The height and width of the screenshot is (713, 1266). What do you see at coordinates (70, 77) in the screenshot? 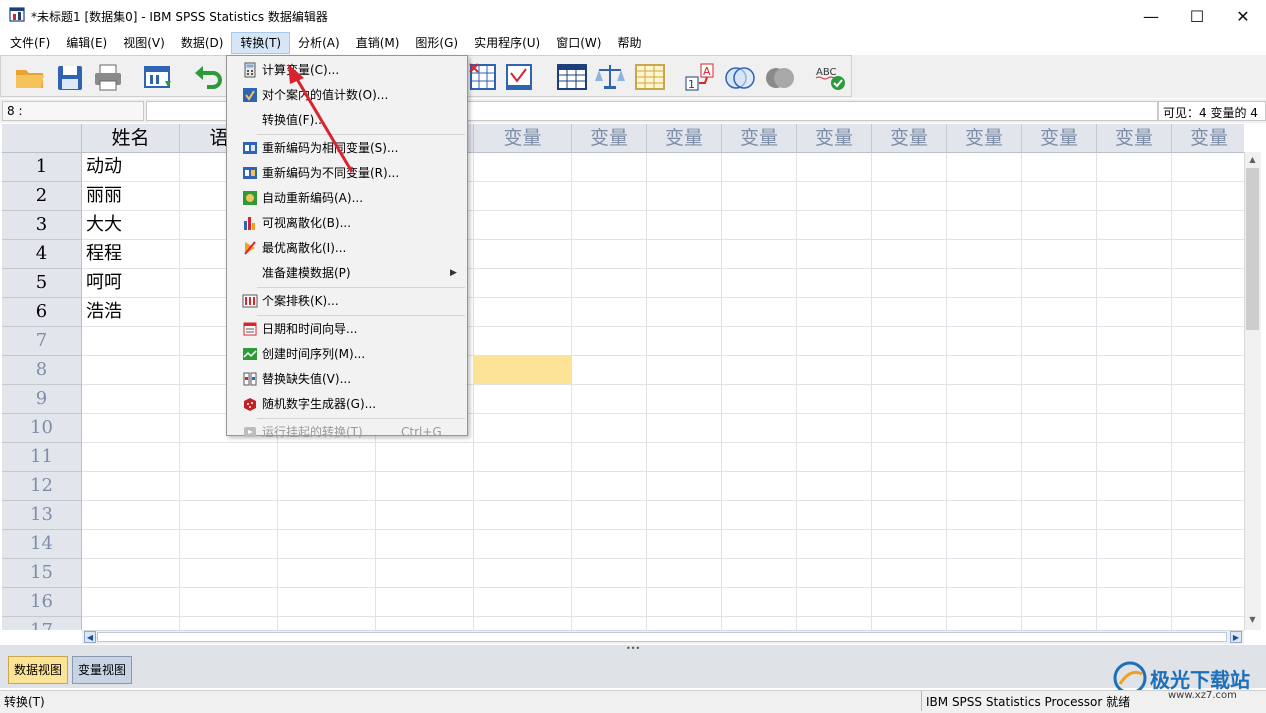
I see `save-icon` at bounding box center [70, 77].